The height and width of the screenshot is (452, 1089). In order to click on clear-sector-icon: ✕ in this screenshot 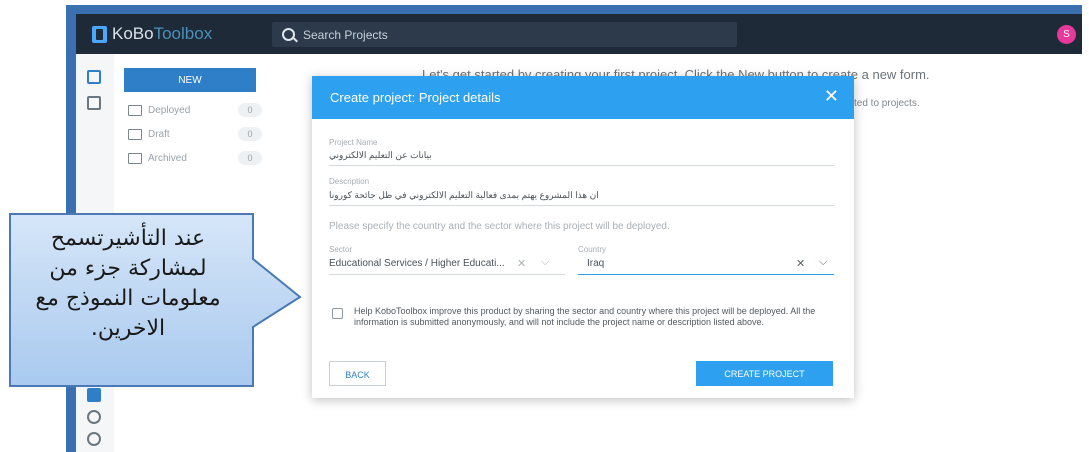, I will do `click(521, 263)`.